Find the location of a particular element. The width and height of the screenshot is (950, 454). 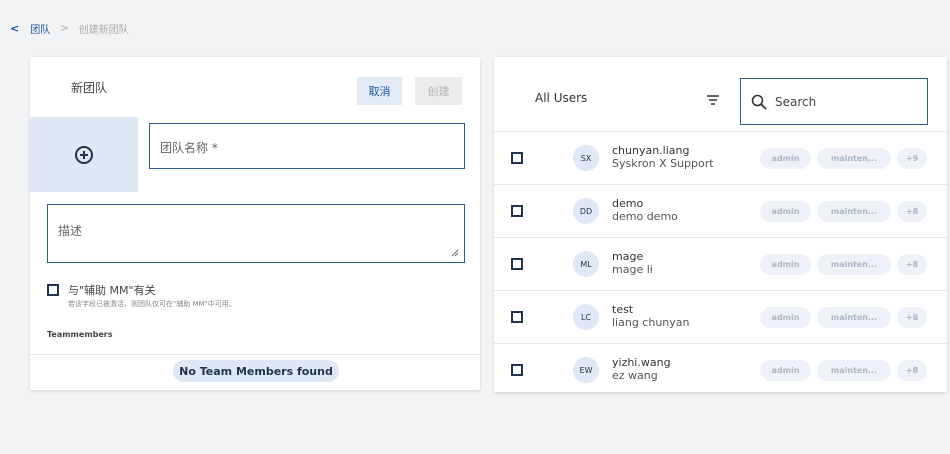

create-button: 创建 is located at coordinates (438, 91).